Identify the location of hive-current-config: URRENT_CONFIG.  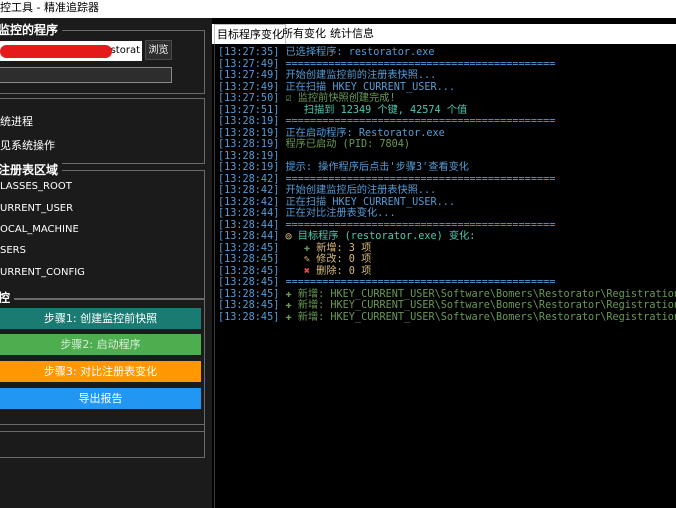
(42, 272).